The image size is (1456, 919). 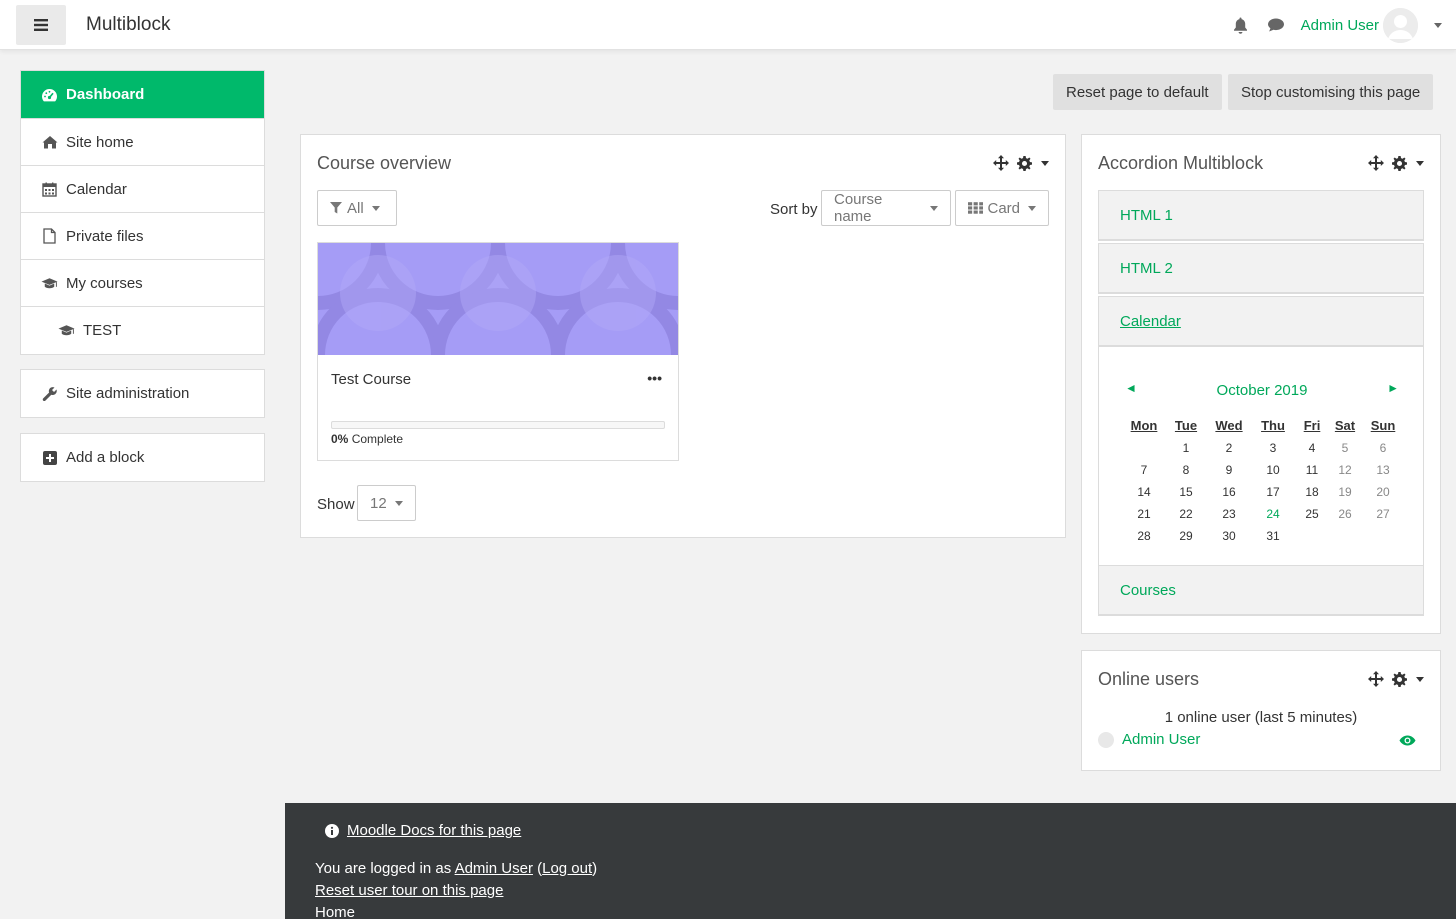 I want to click on grid-icon, so click(x=976, y=208).